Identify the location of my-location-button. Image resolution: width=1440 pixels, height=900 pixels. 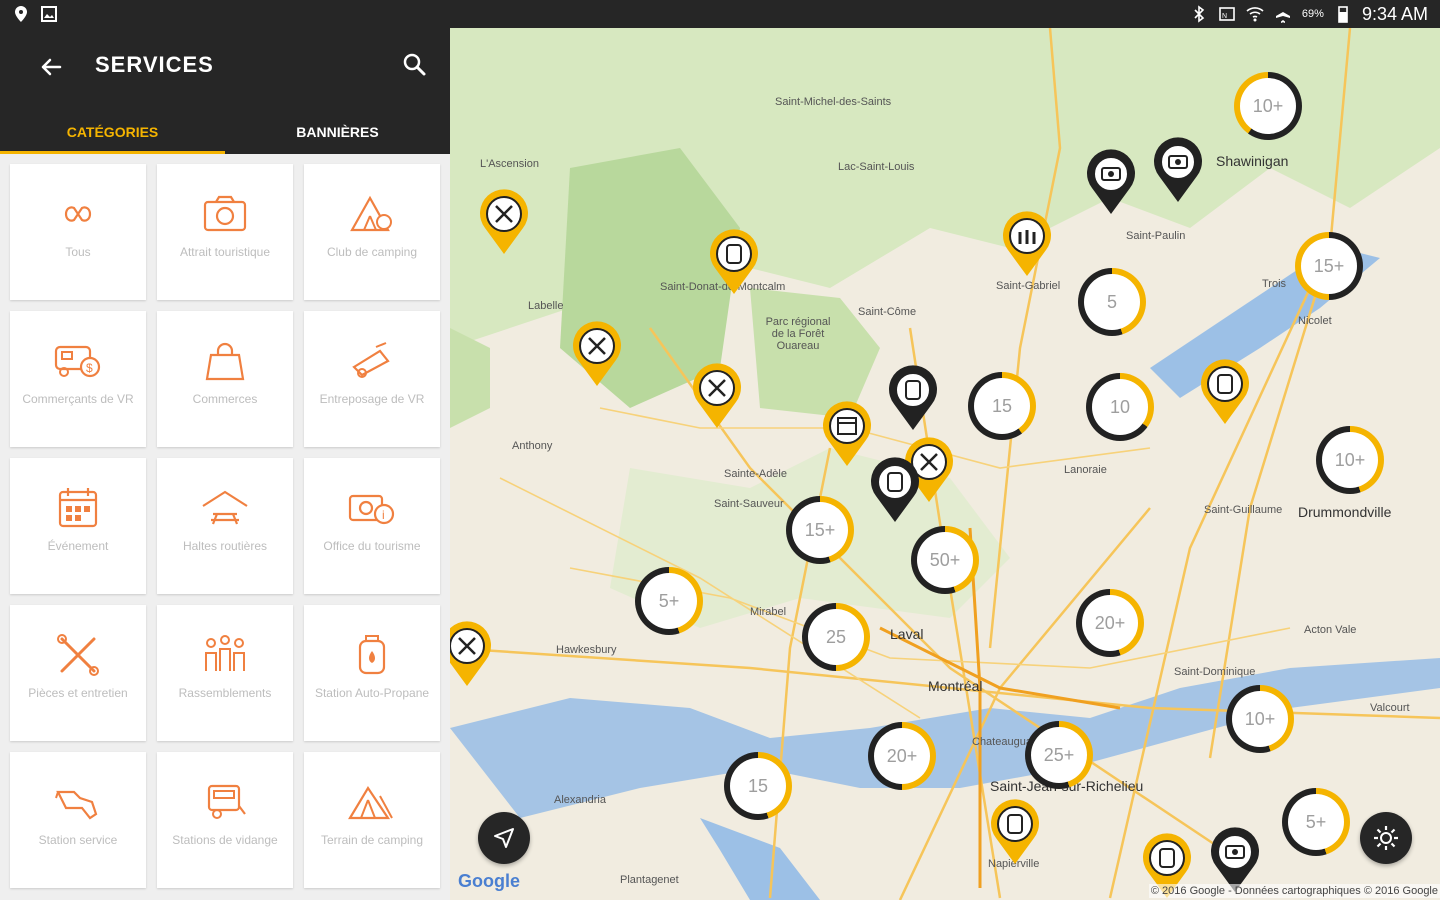
(504, 838).